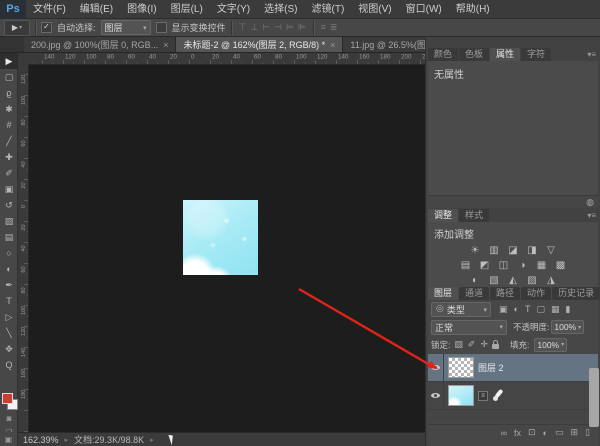 The height and width of the screenshot is (446, 600). What do you see at coordinates (513, 250) in the screenshot?
I see `curves-icon: ◪` at bounding box center [513, 250].